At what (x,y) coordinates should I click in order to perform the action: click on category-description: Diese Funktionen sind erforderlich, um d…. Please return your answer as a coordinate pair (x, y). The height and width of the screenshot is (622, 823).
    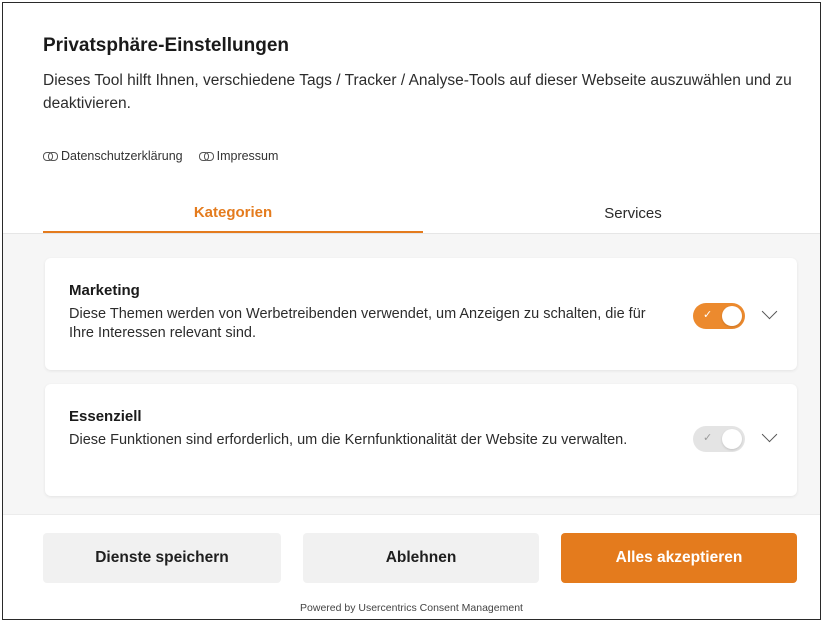
    Looking at the image, I should click on (348, 440).